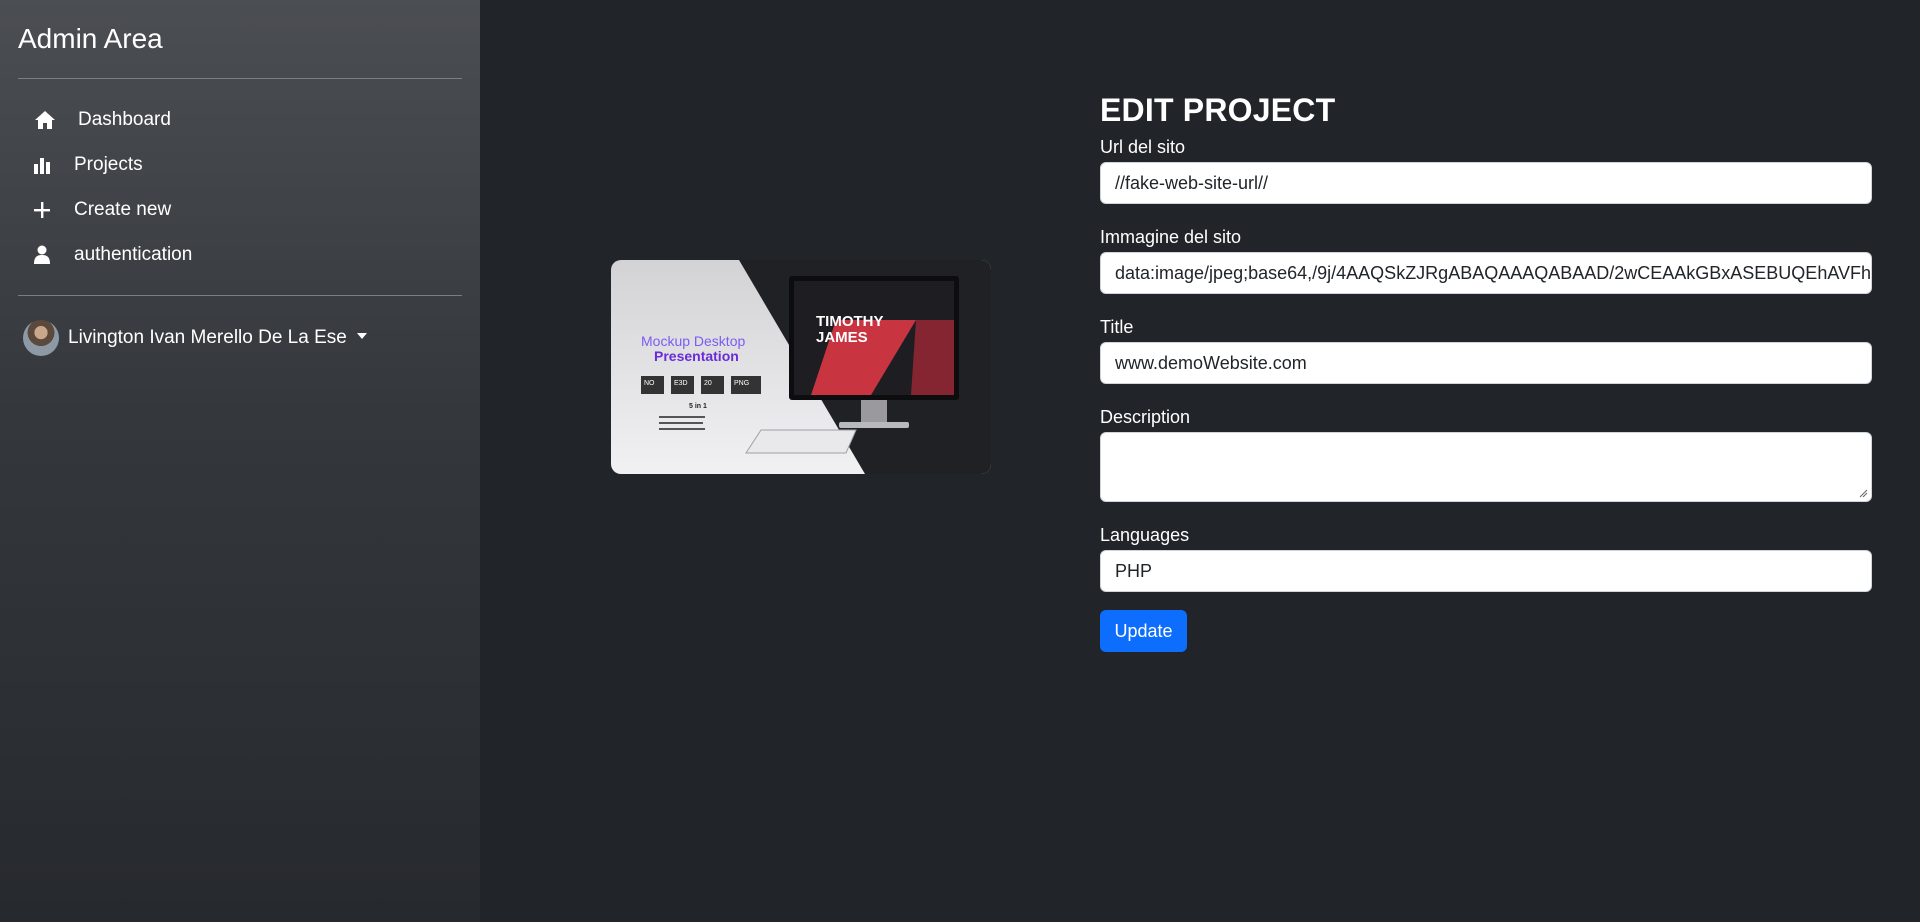 The height and width of the screenshot is (922, 1920). What do you see at coordinates (698, 406) in the screenshot?
I see `preview-sub: 5 in 1` at bounding box center [698, 406].